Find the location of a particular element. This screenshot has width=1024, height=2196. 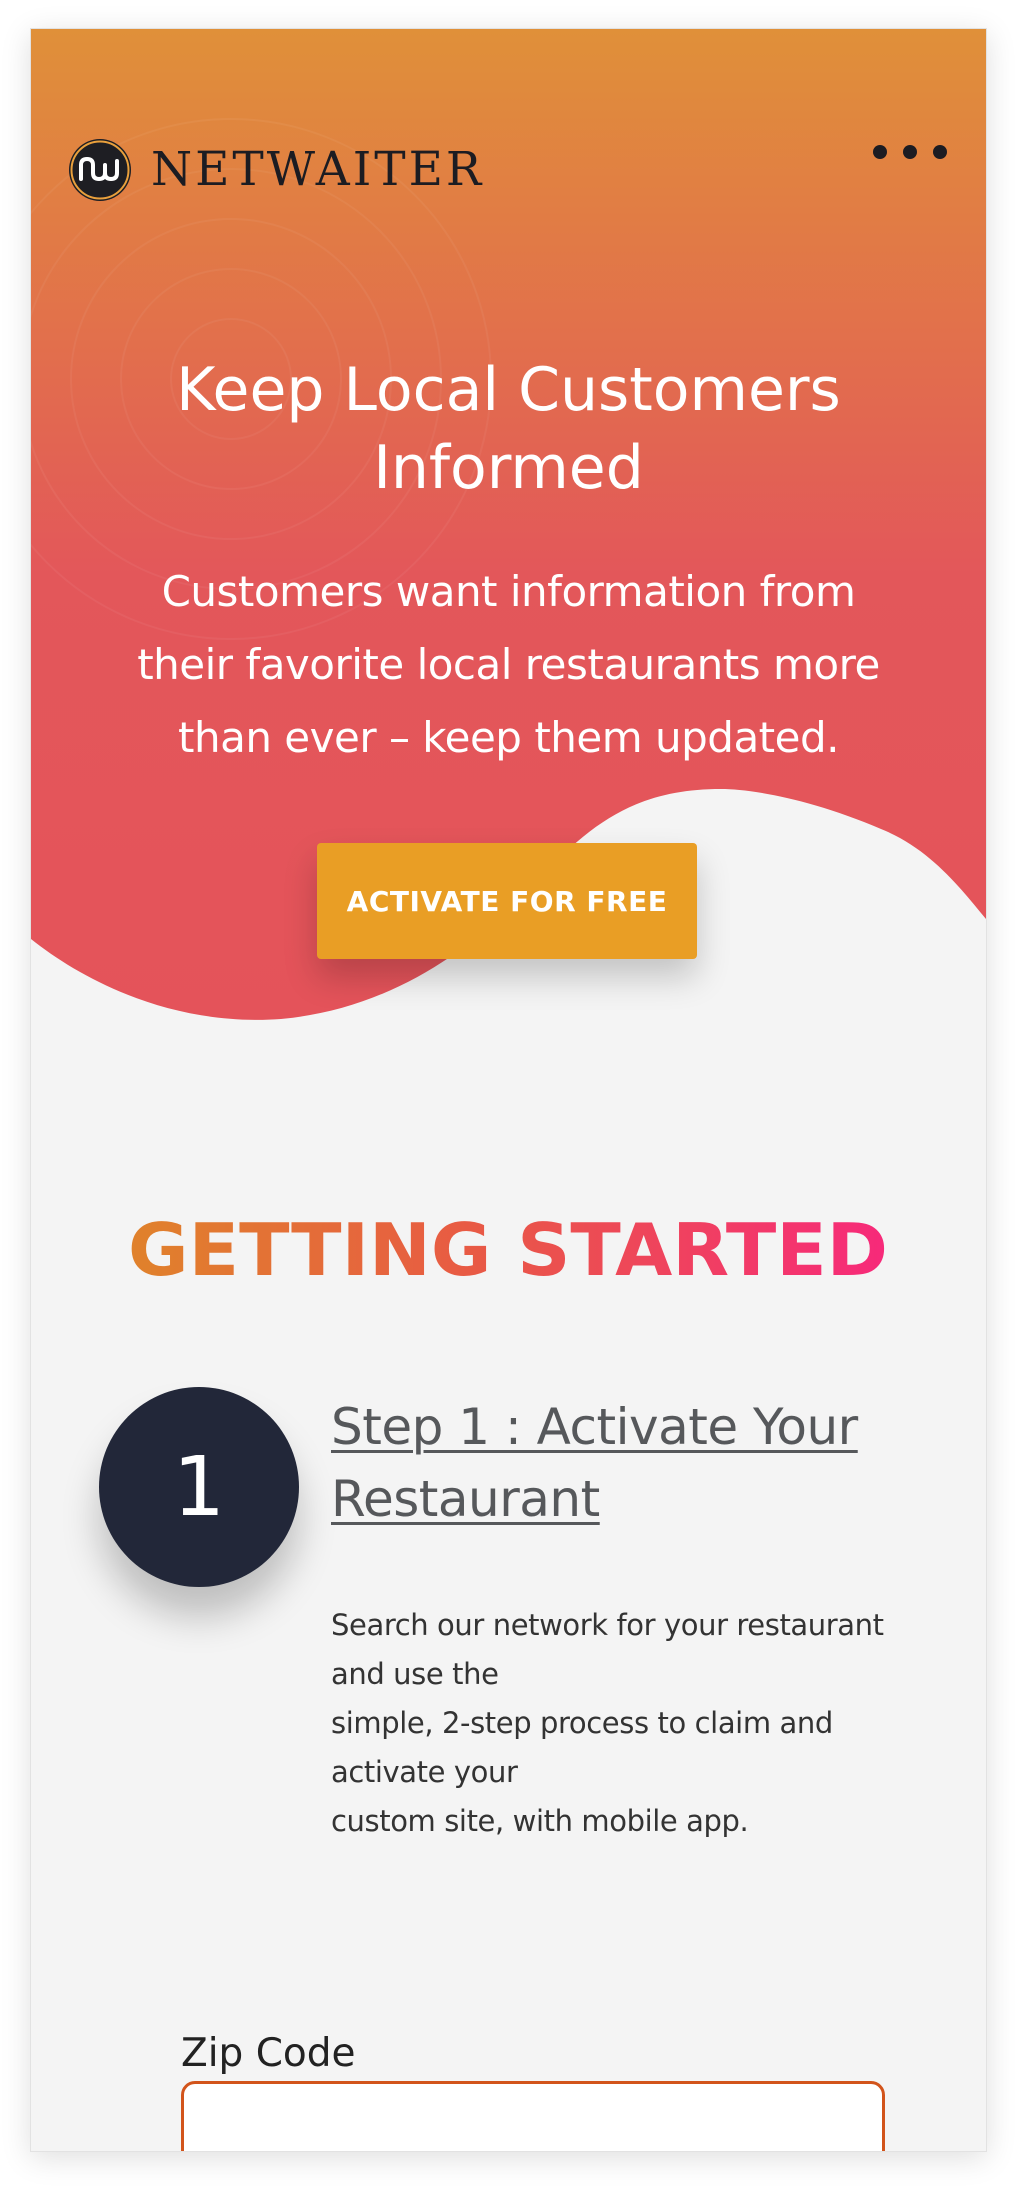

top-navigation: NETWAITER is located at coordinates (507, 169).